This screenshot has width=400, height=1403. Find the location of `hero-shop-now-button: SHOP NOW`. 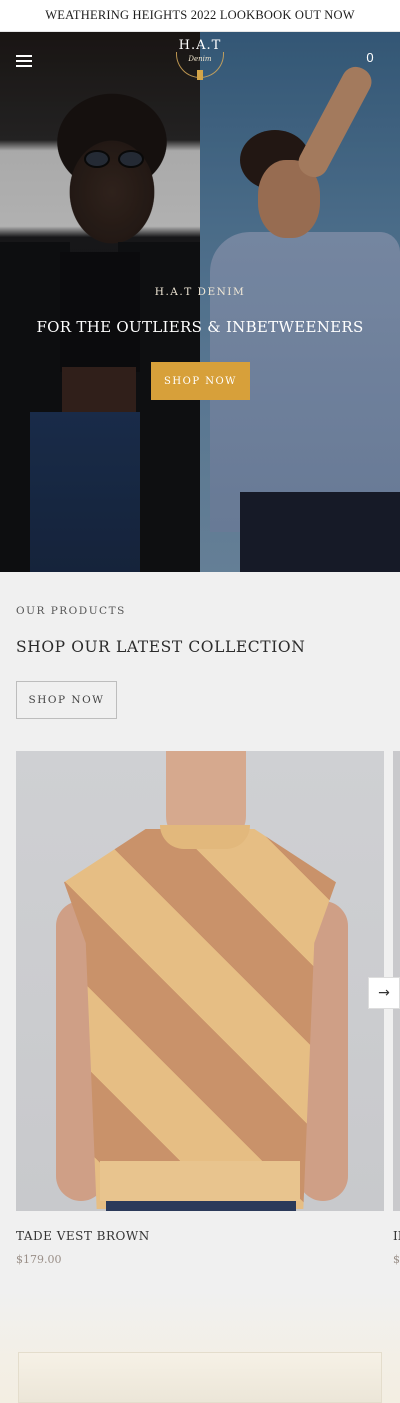

hero-shop-now-button: SHOP NOW is located at coordinates (200, 381).